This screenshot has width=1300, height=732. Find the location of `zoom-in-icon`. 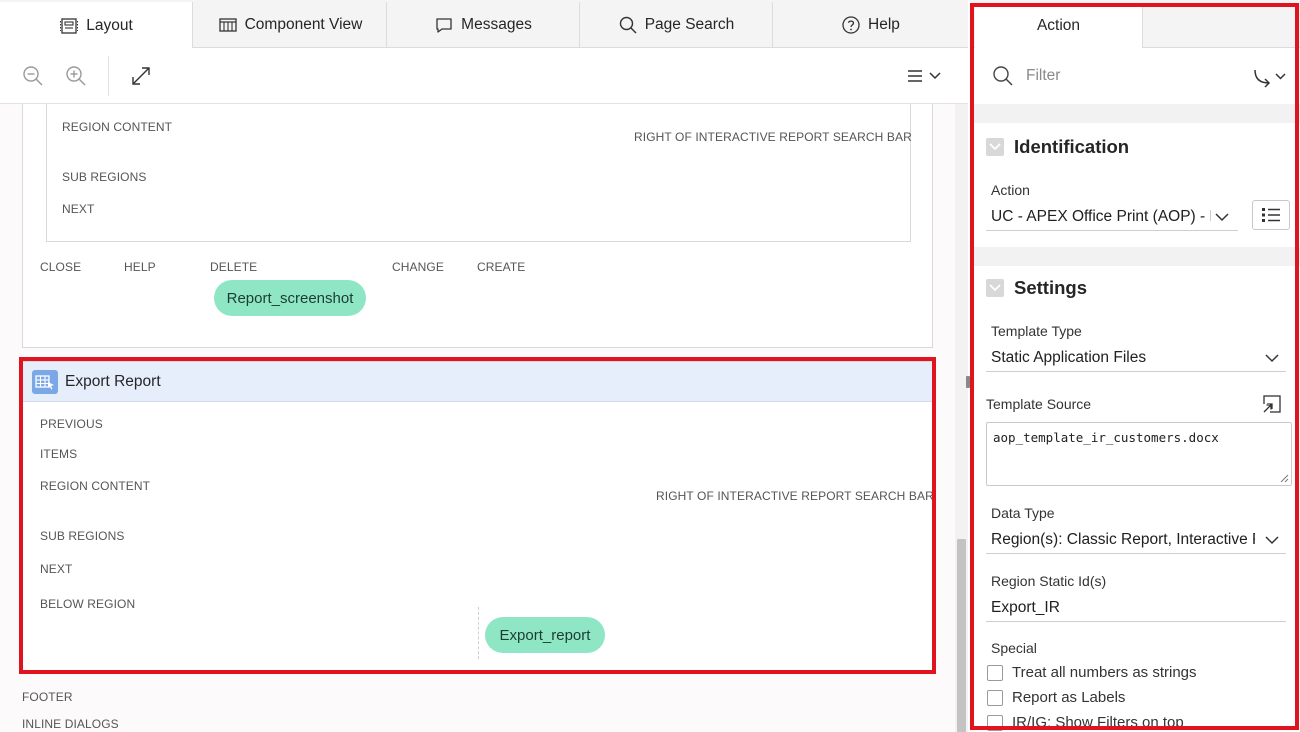

zoom-in-icon is located at coordinates (76, 76).